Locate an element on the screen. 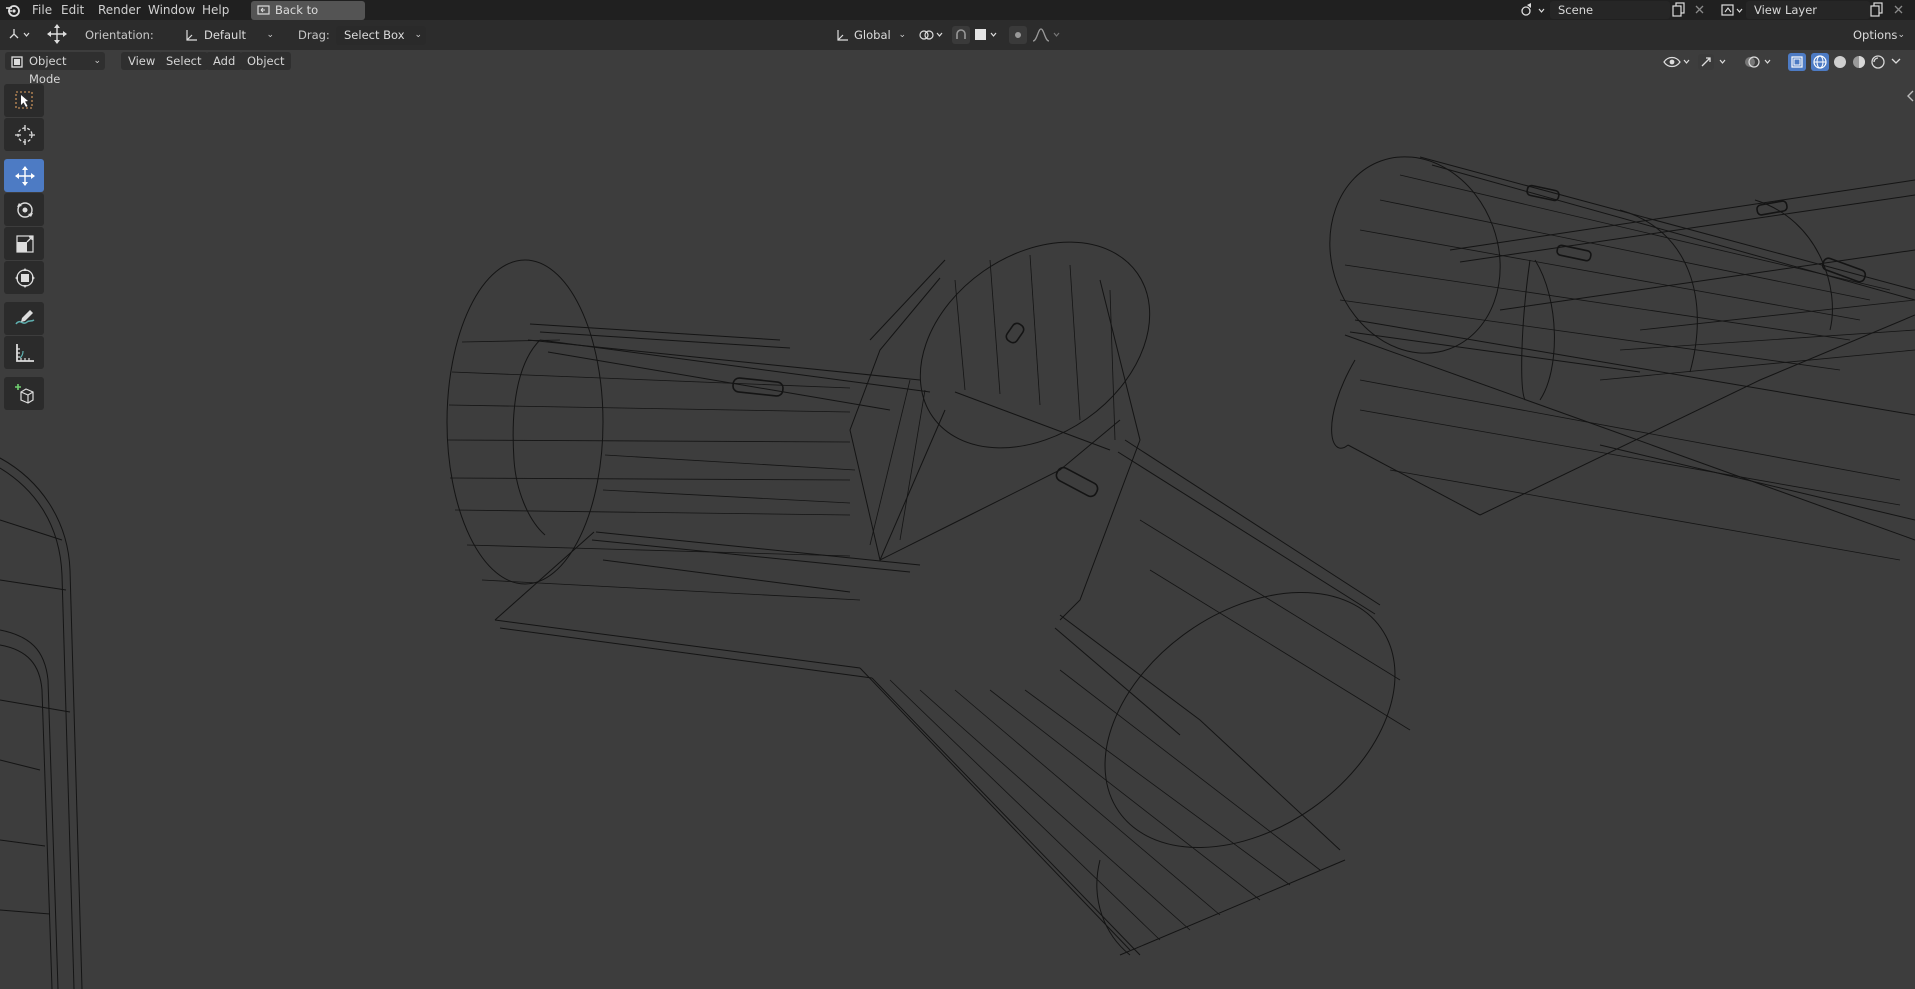 The image size is (1915, 989). tool-move is located at coordinates (24, 175).